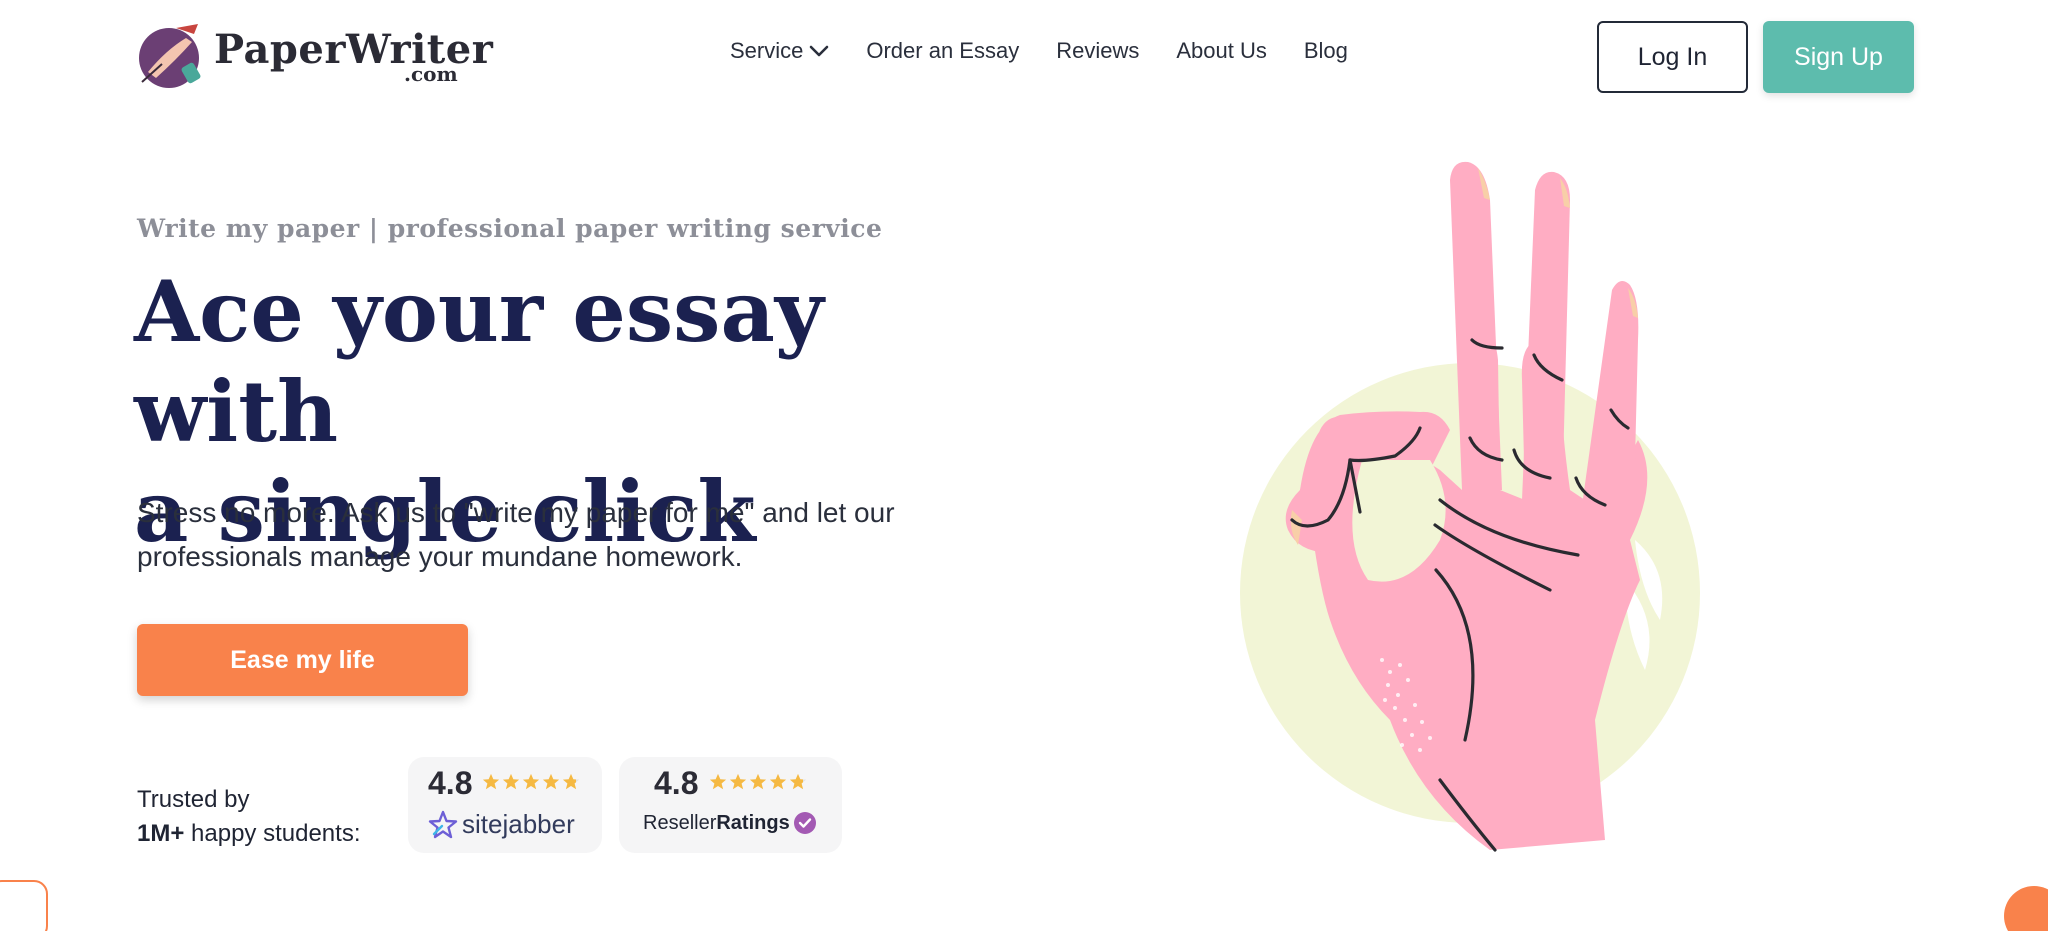 The image size is (2048, 931). I want to click on sitejabber-logo: sitejabber, so click(501, 824).